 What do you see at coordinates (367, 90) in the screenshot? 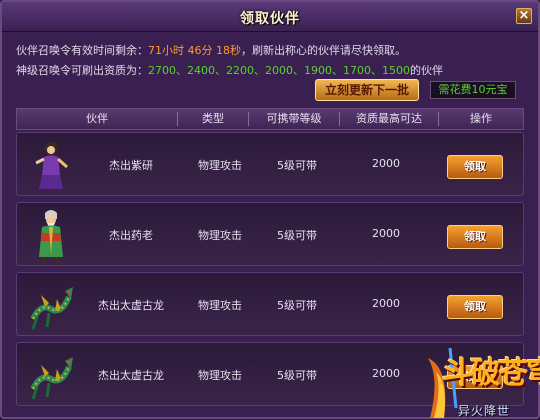
I see `refresh-next-batch-button: 立刻更新下一批` at bounding box center [367, 90].